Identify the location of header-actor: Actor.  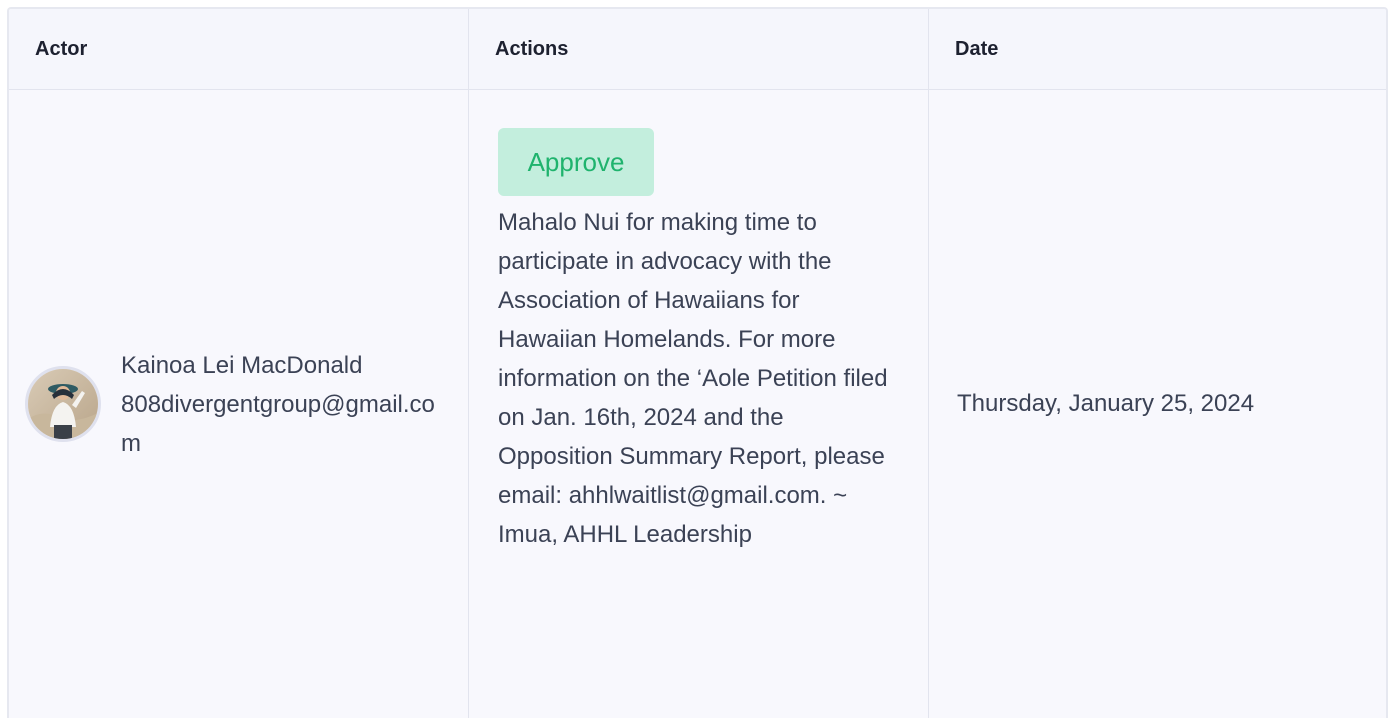
(239, 49).